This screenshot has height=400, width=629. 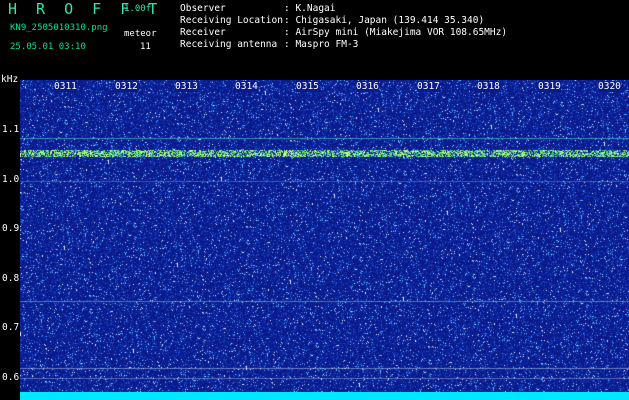 I want to click on time-label: 0315, so click(x=307, y=86).